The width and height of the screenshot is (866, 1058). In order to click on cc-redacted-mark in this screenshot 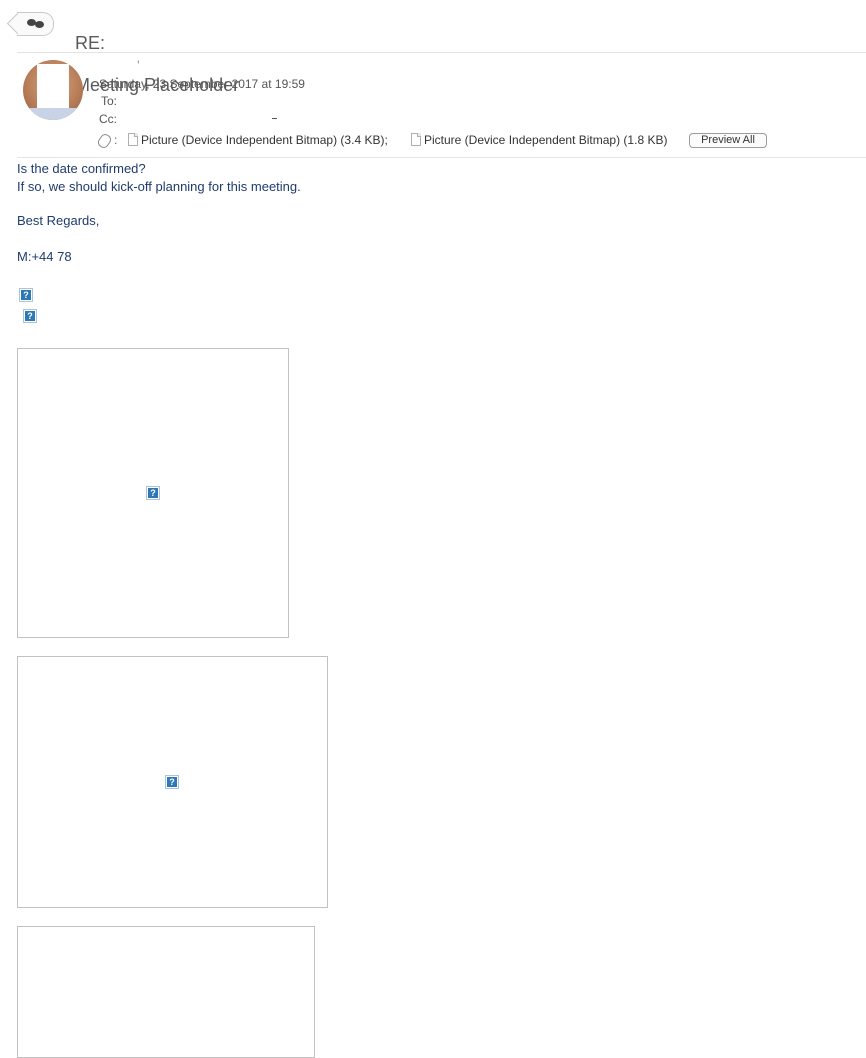, I will do `click(274, 118)`.